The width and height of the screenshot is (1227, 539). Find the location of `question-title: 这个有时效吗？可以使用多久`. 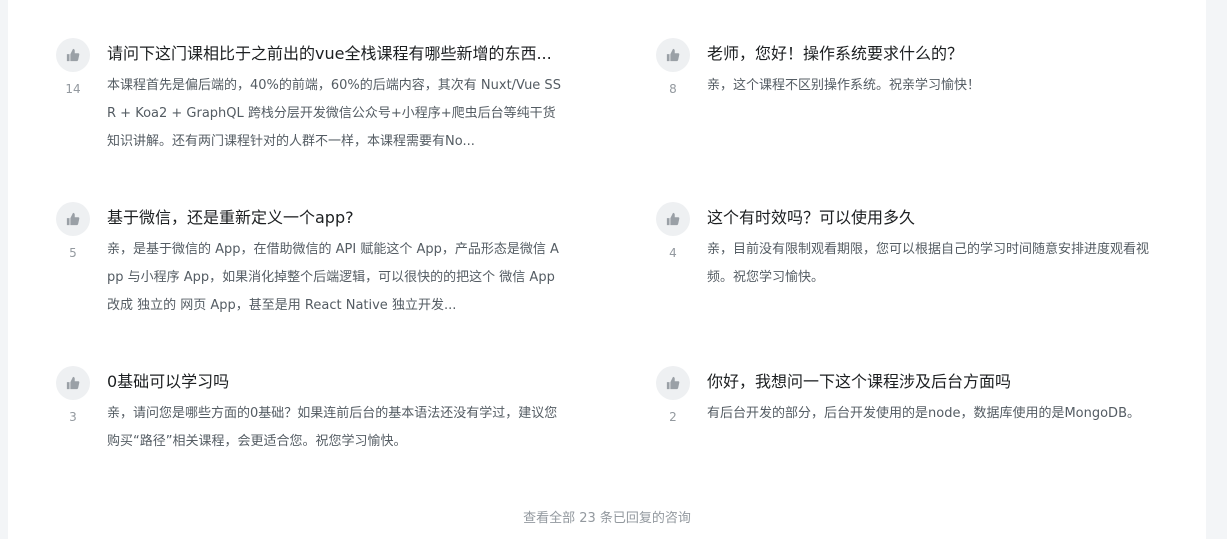

question-title: 这个有时效吗？可以使用多久 is located at coordinates (937, 218).